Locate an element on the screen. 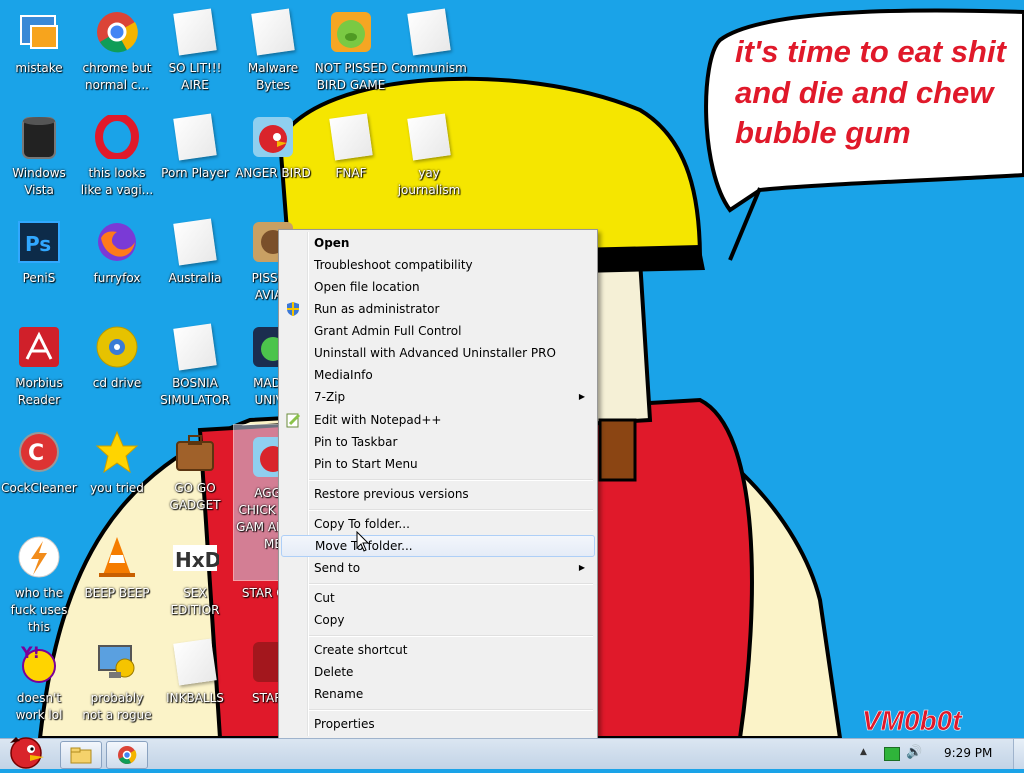 The height and width of the screenshot is (773, 1024). desktop-icon-bosnia-simulator: BOSNIA SIMULATOR is located at coordinates (195, 365).